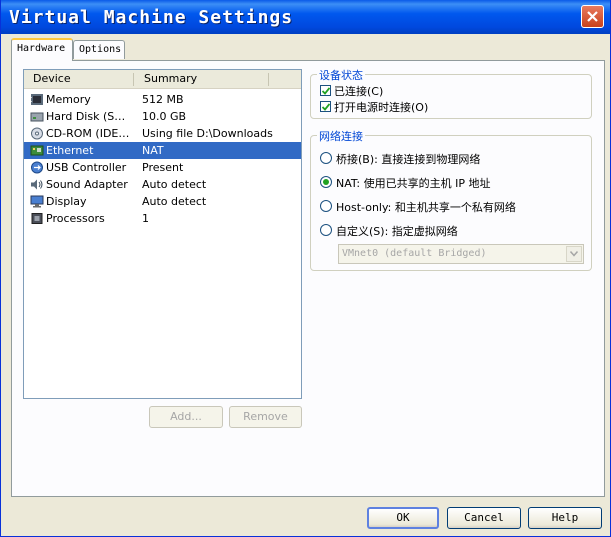  I want to click on close-button, so click(592, 16).